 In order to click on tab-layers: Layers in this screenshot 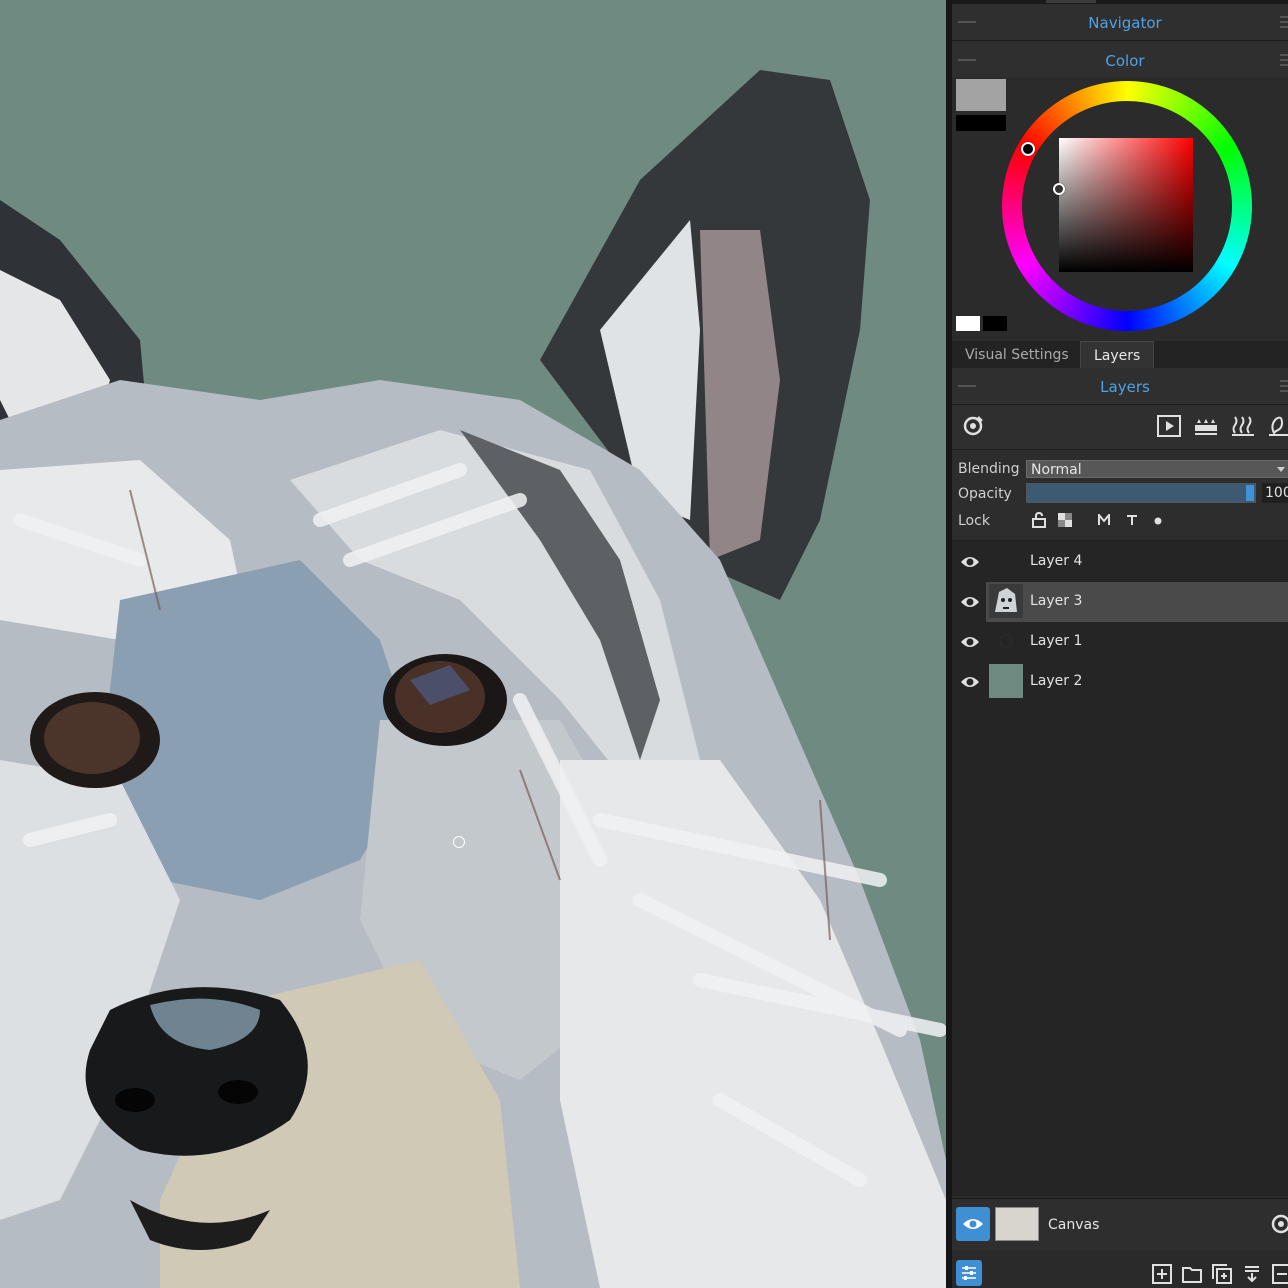, I will do `click(1117, 355)`.